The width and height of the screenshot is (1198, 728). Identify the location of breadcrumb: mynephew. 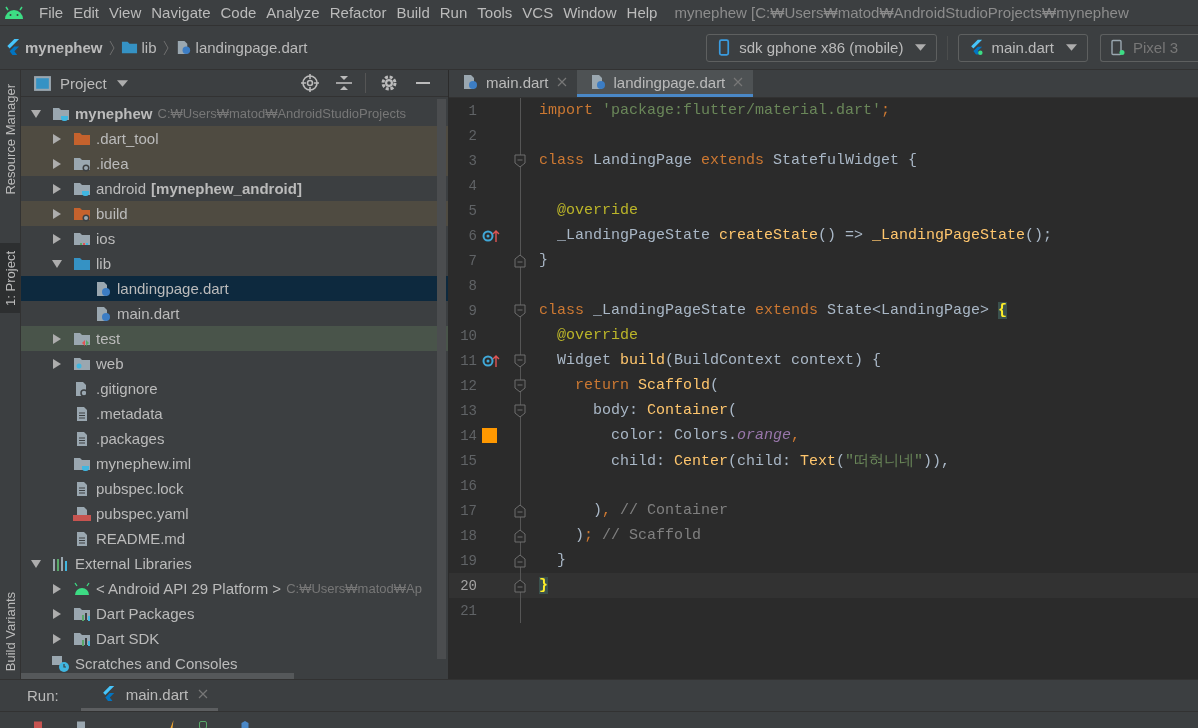
(64, 47).